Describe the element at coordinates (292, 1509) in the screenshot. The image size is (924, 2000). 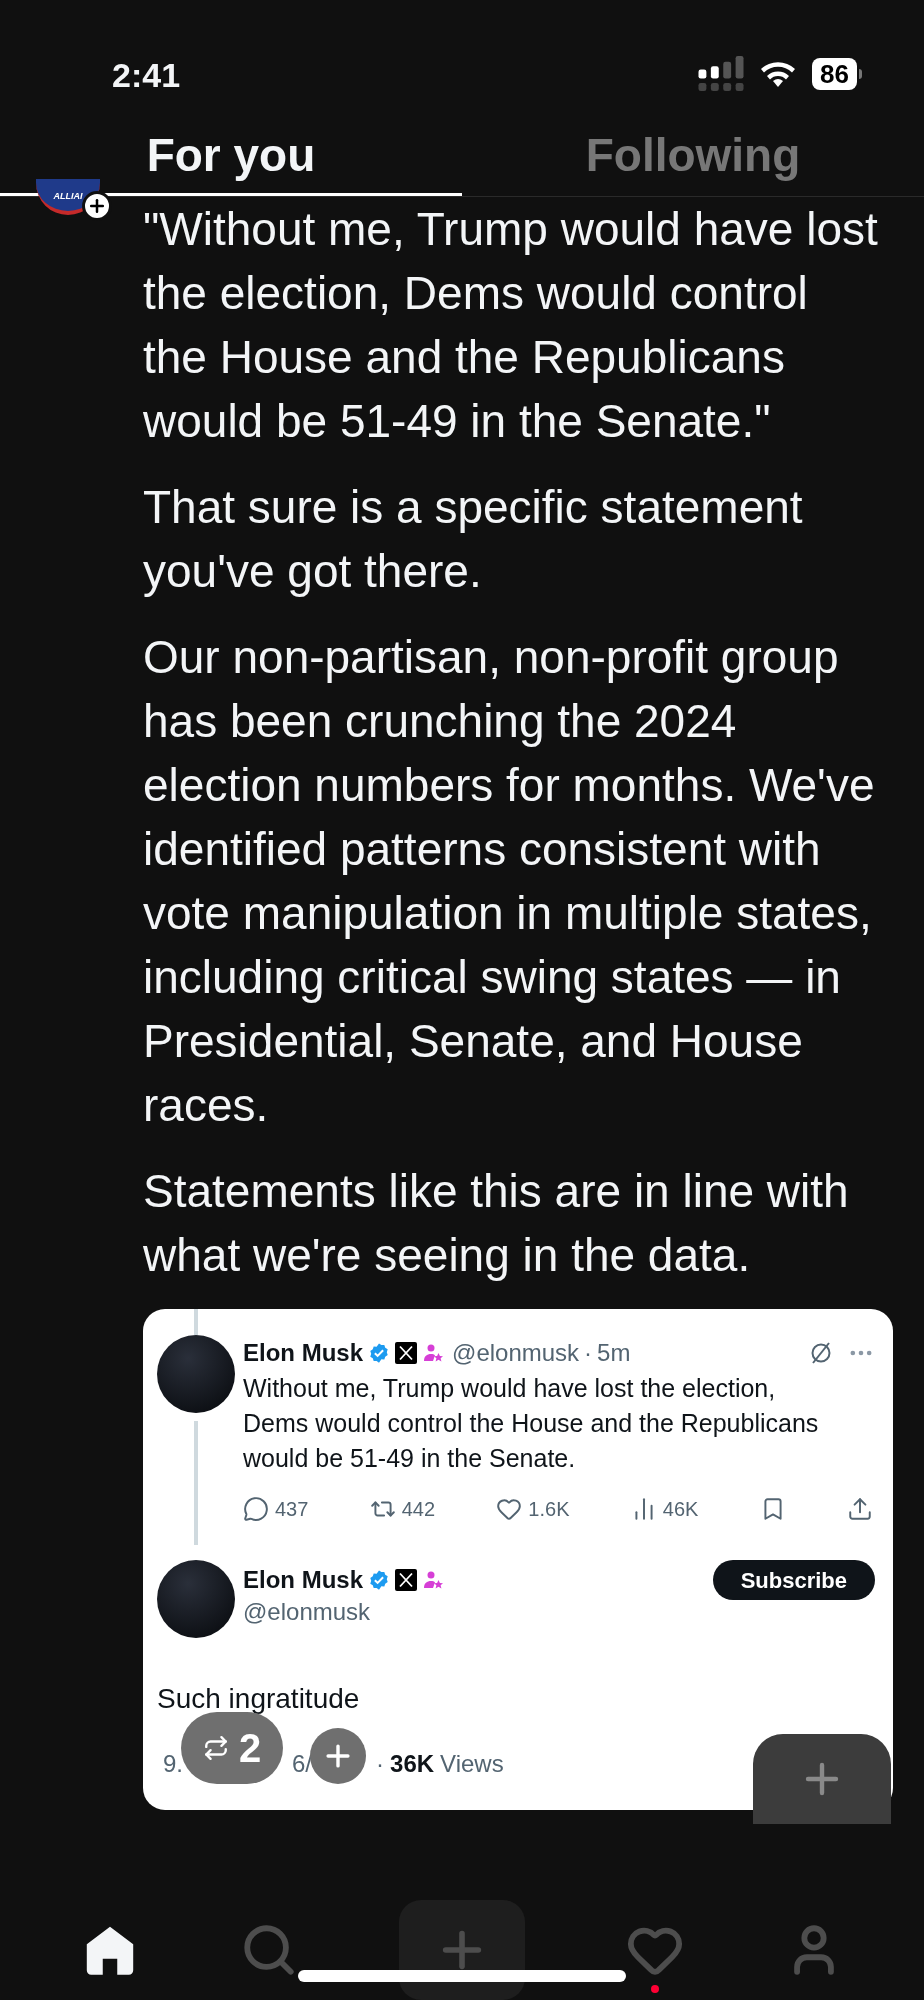
I see `stat-count: 437` at that location.